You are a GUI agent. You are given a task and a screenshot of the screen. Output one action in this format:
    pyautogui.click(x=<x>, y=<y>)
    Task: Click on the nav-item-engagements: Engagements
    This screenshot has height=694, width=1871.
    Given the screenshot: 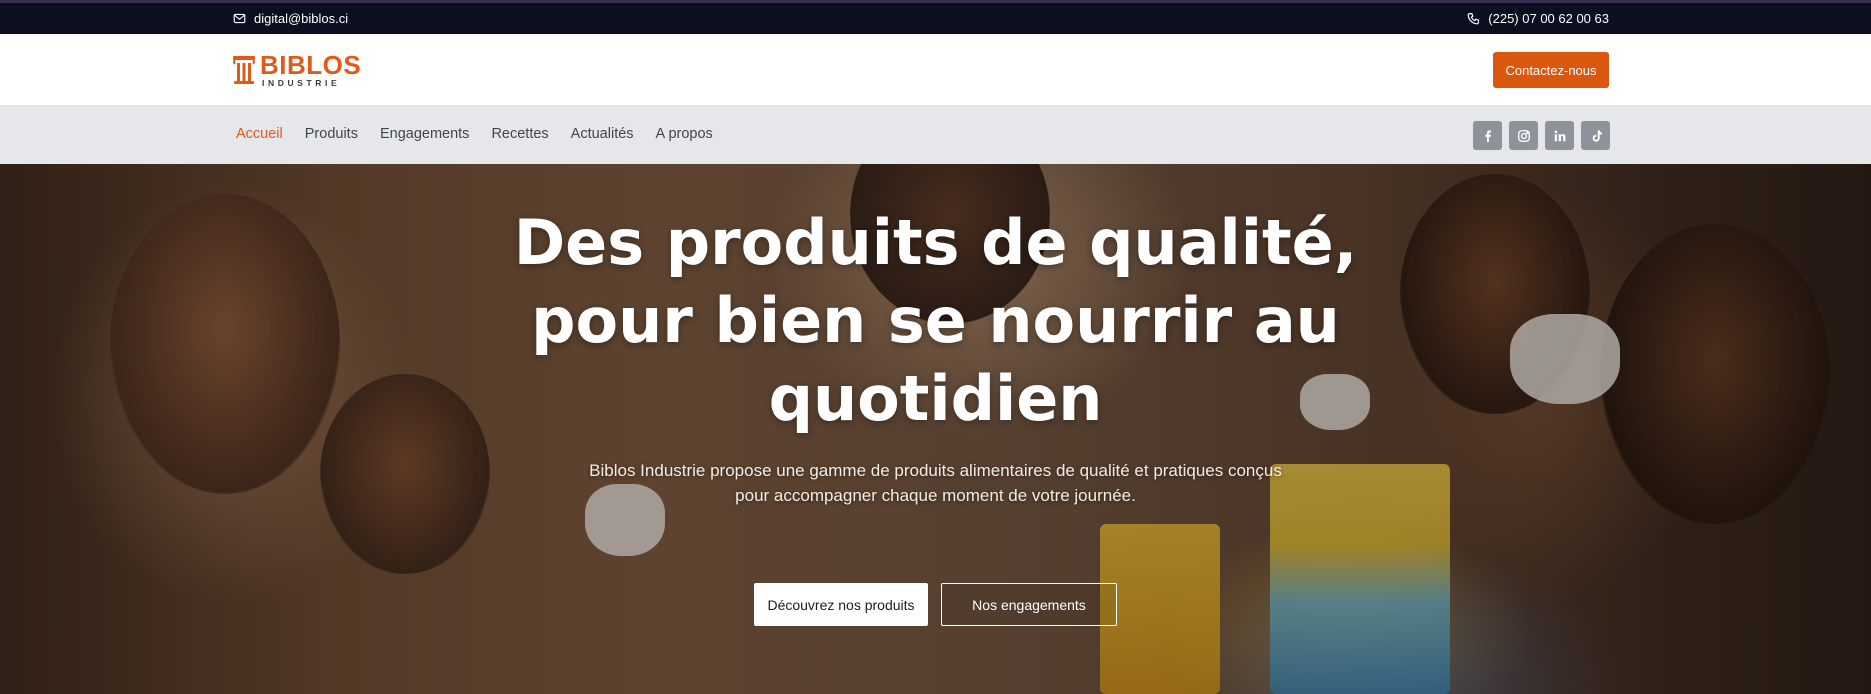 What is the action you would take?
    pyautogui.click(x=424, y=134)
    